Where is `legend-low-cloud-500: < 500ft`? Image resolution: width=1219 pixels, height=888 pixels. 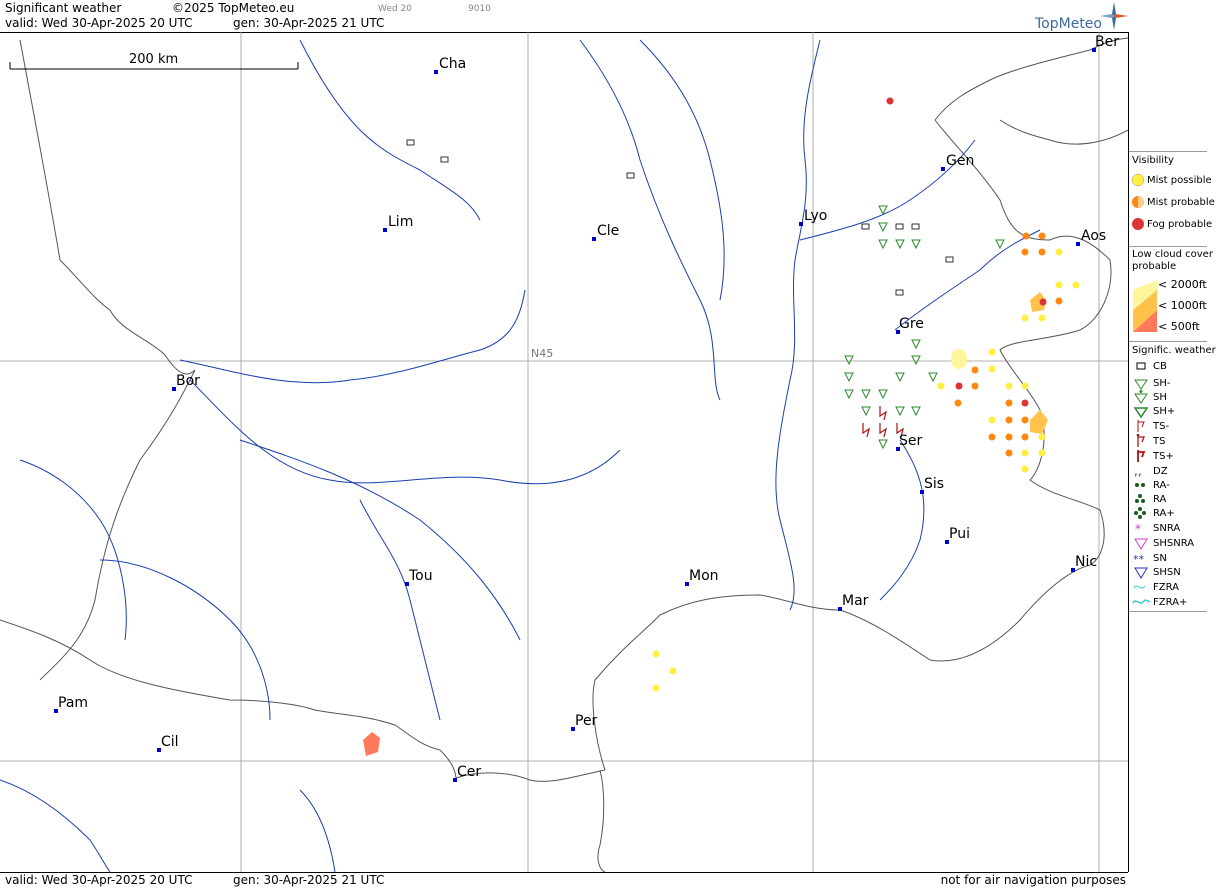
legend-low-cloud-500: < 500ft is located at coordinates (1179, 326).